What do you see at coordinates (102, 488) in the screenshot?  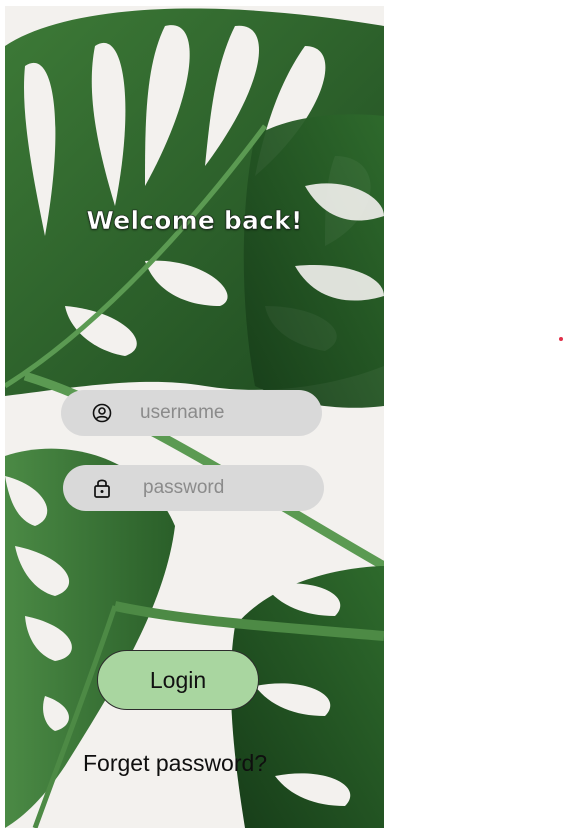 I see `lock-icon` at bounding box center [102, 488].